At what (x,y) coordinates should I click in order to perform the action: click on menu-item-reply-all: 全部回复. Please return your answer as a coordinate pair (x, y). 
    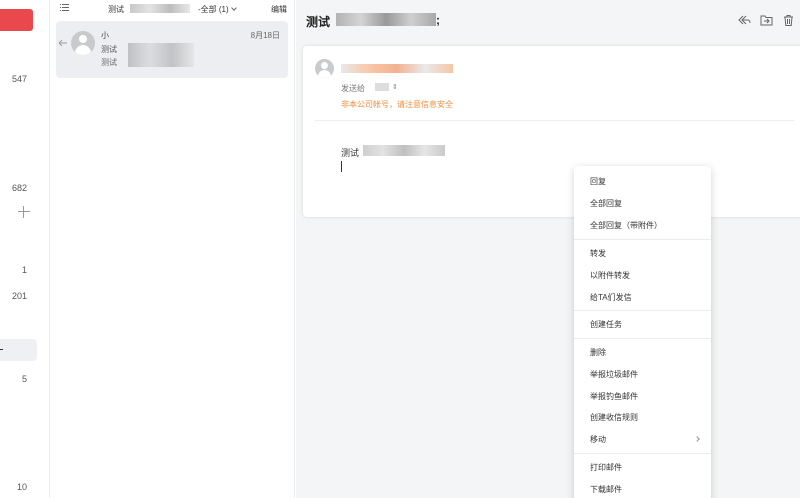
    Looking at the image, I should click on (606, 203).